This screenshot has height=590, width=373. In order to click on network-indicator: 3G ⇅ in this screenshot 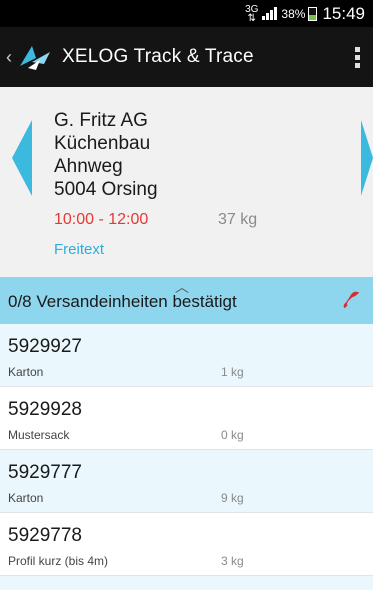, I will do `click(251, 14)`.